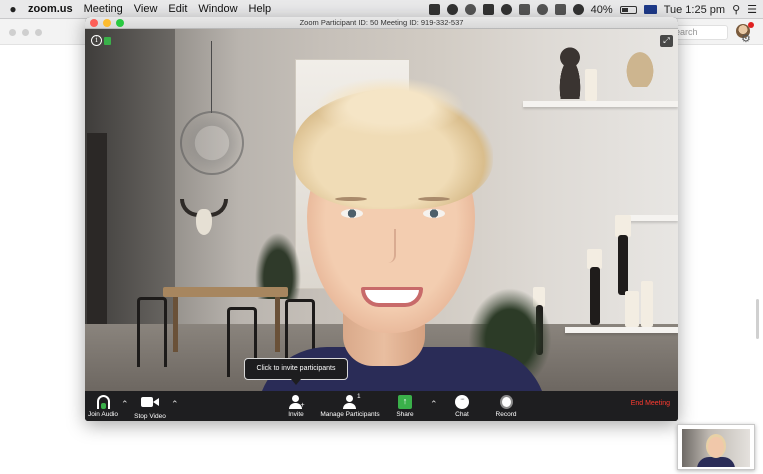 The width and height of the screenshot is (763, 474). What do you see at coordinates (149, 9) in the screenshot?
I see `menu-view: View` at bounding box center [149, 9].